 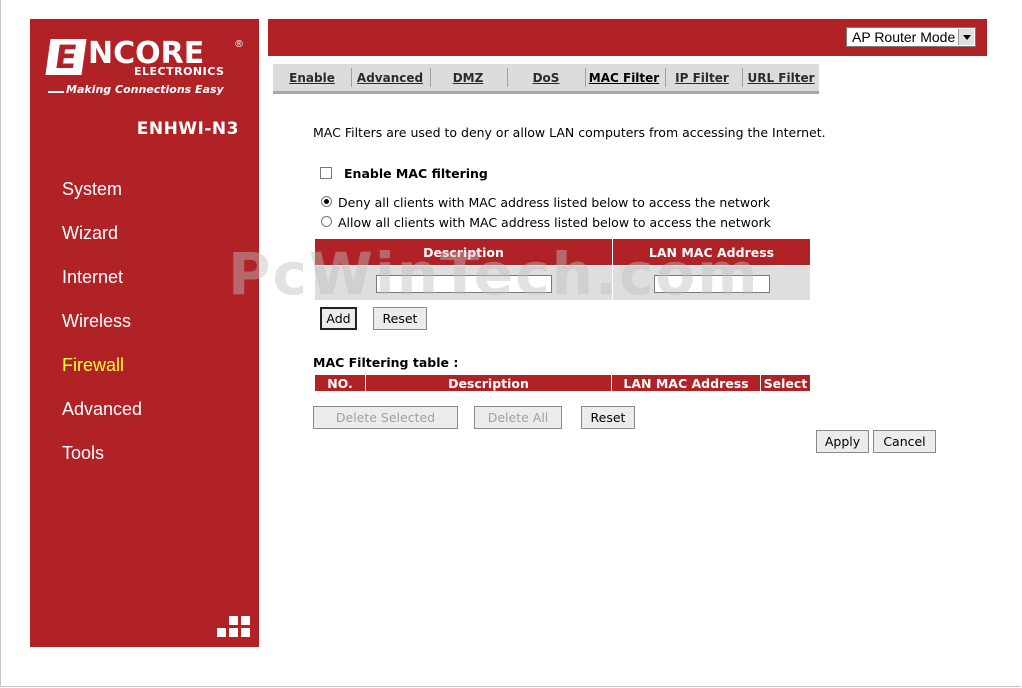 What do you see at coordinates (518, 417) in the screenshot?
I see `delete-all-button: Delete All` at bounding box center [518, 417].